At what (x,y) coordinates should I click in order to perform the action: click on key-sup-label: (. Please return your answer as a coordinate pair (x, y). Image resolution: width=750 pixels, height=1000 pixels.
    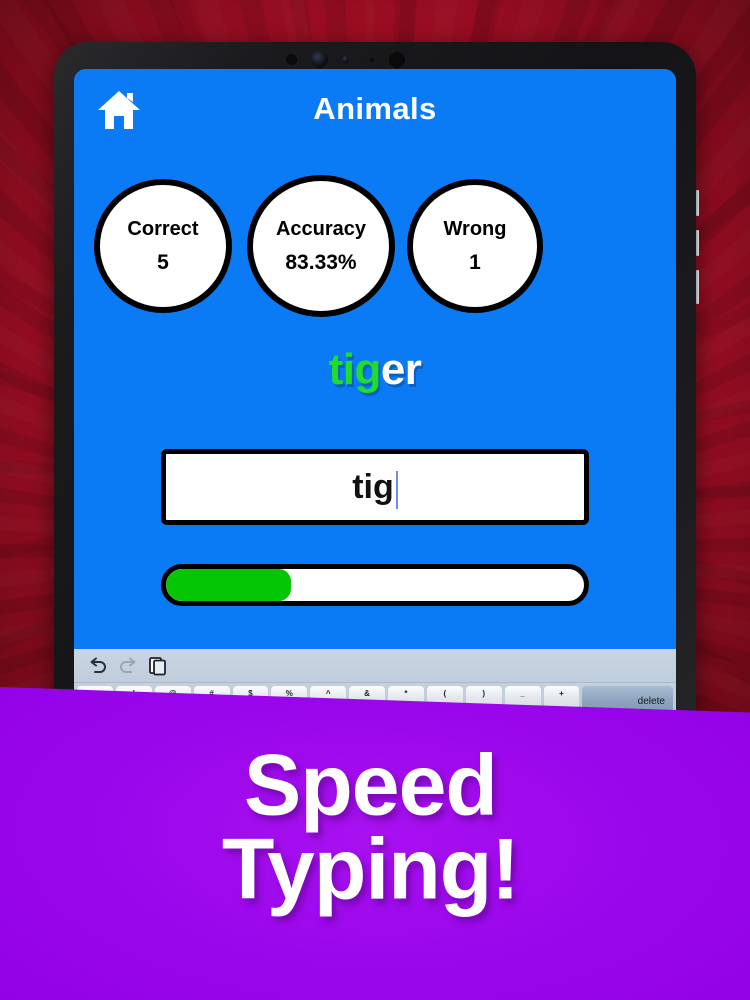
    Looking at the image, I should click on (445, 693).